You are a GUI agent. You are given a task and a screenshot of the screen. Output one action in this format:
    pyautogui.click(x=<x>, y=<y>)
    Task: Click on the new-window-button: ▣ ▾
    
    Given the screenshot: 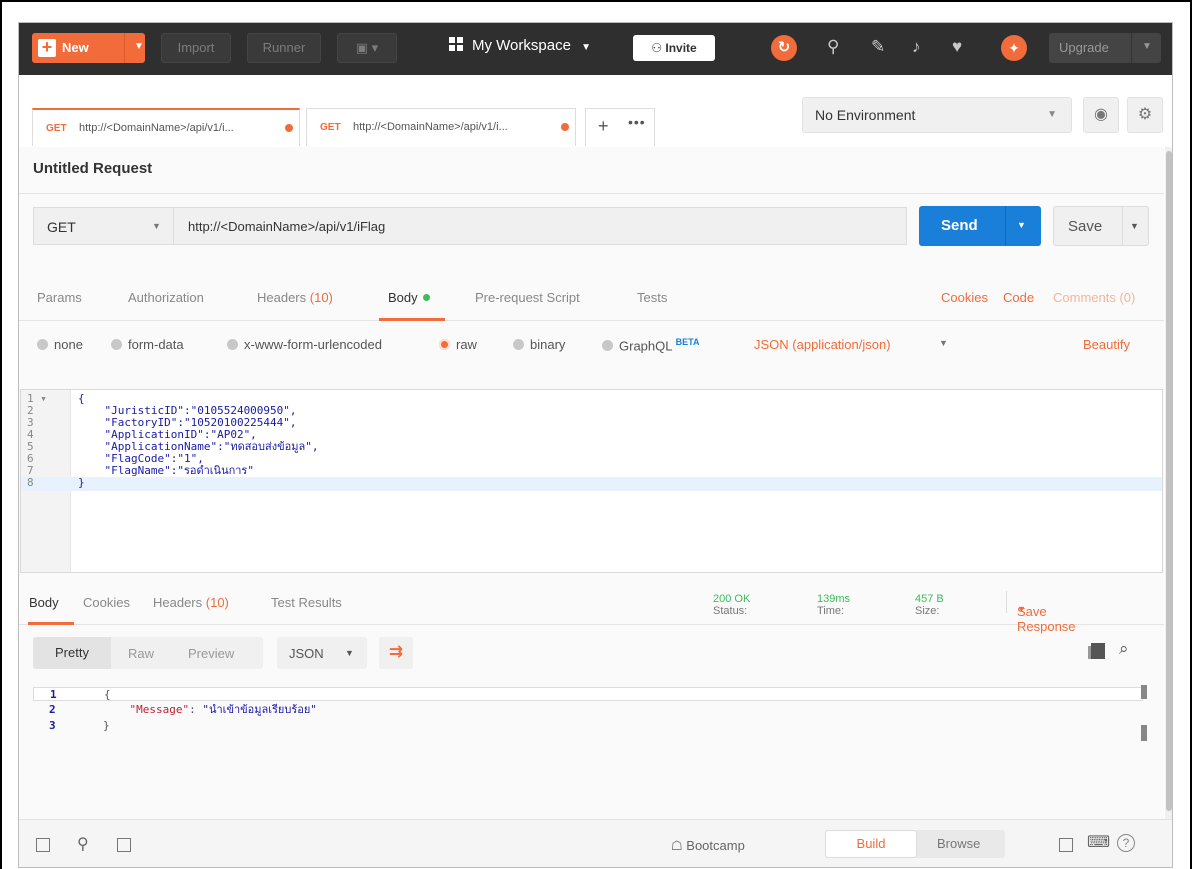 What is the action you would take?
    pyautogui.click(x=367, y=48)
    